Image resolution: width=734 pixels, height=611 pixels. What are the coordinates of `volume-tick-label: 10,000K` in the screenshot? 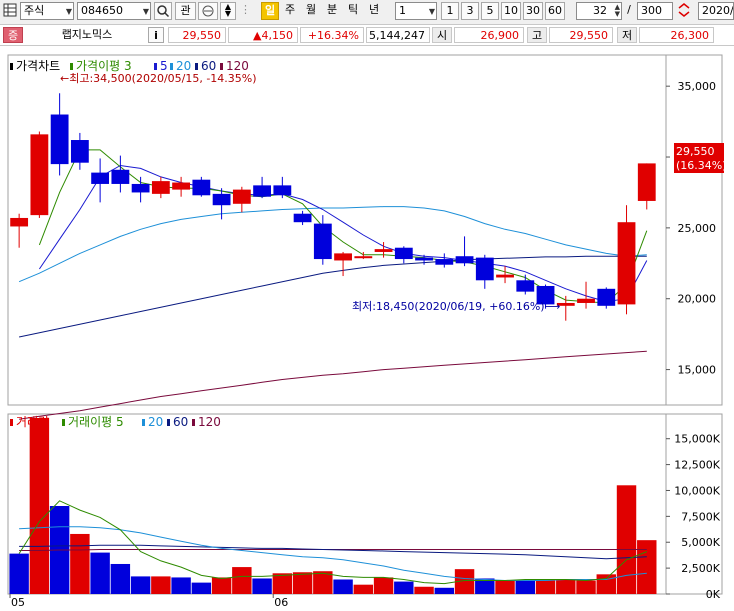 It's located at (697, 490).